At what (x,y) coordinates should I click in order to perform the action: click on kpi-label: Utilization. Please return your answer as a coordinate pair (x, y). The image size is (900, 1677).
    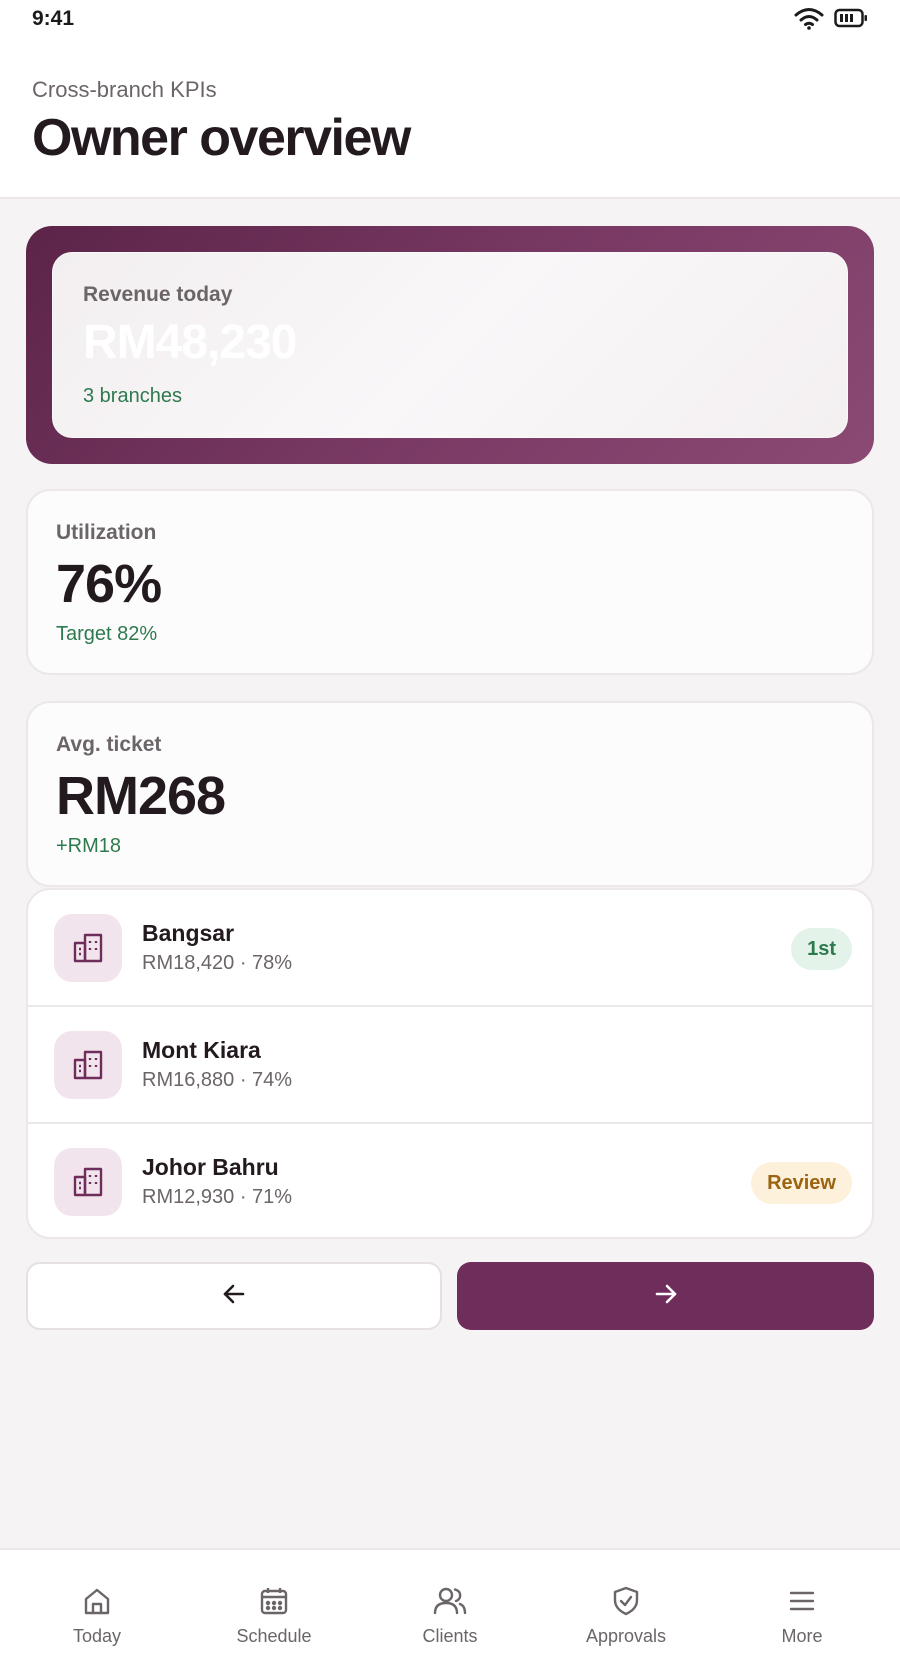
    Looking at the image, I should click on (106, 532).